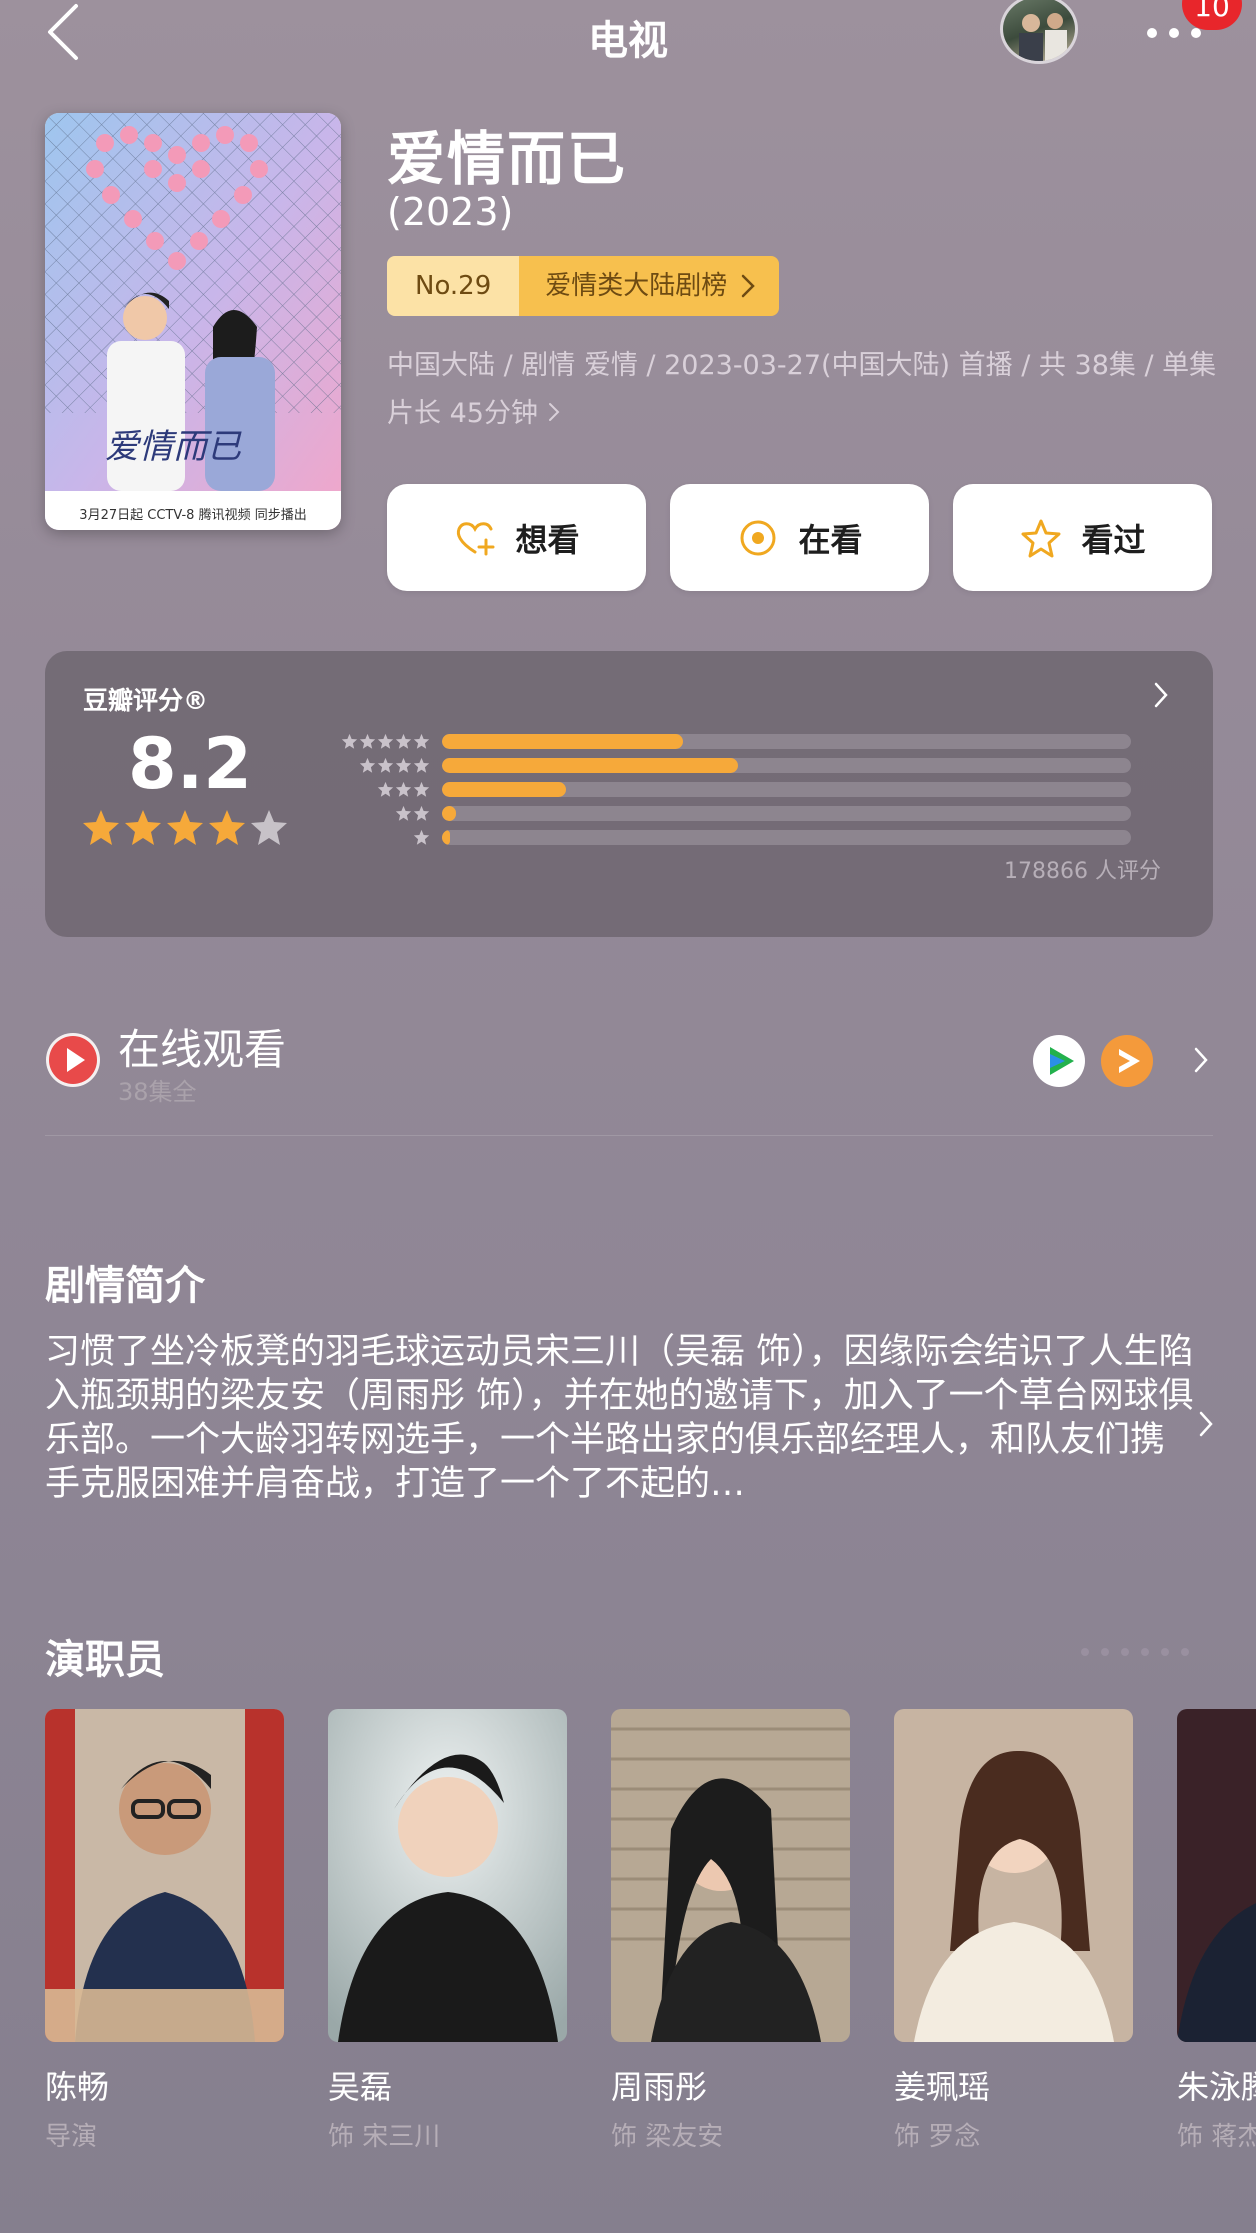 The height and width of the screenshot is (2233, 1256). I want to click on cast-name: 吴磊, so click(360, 2087).